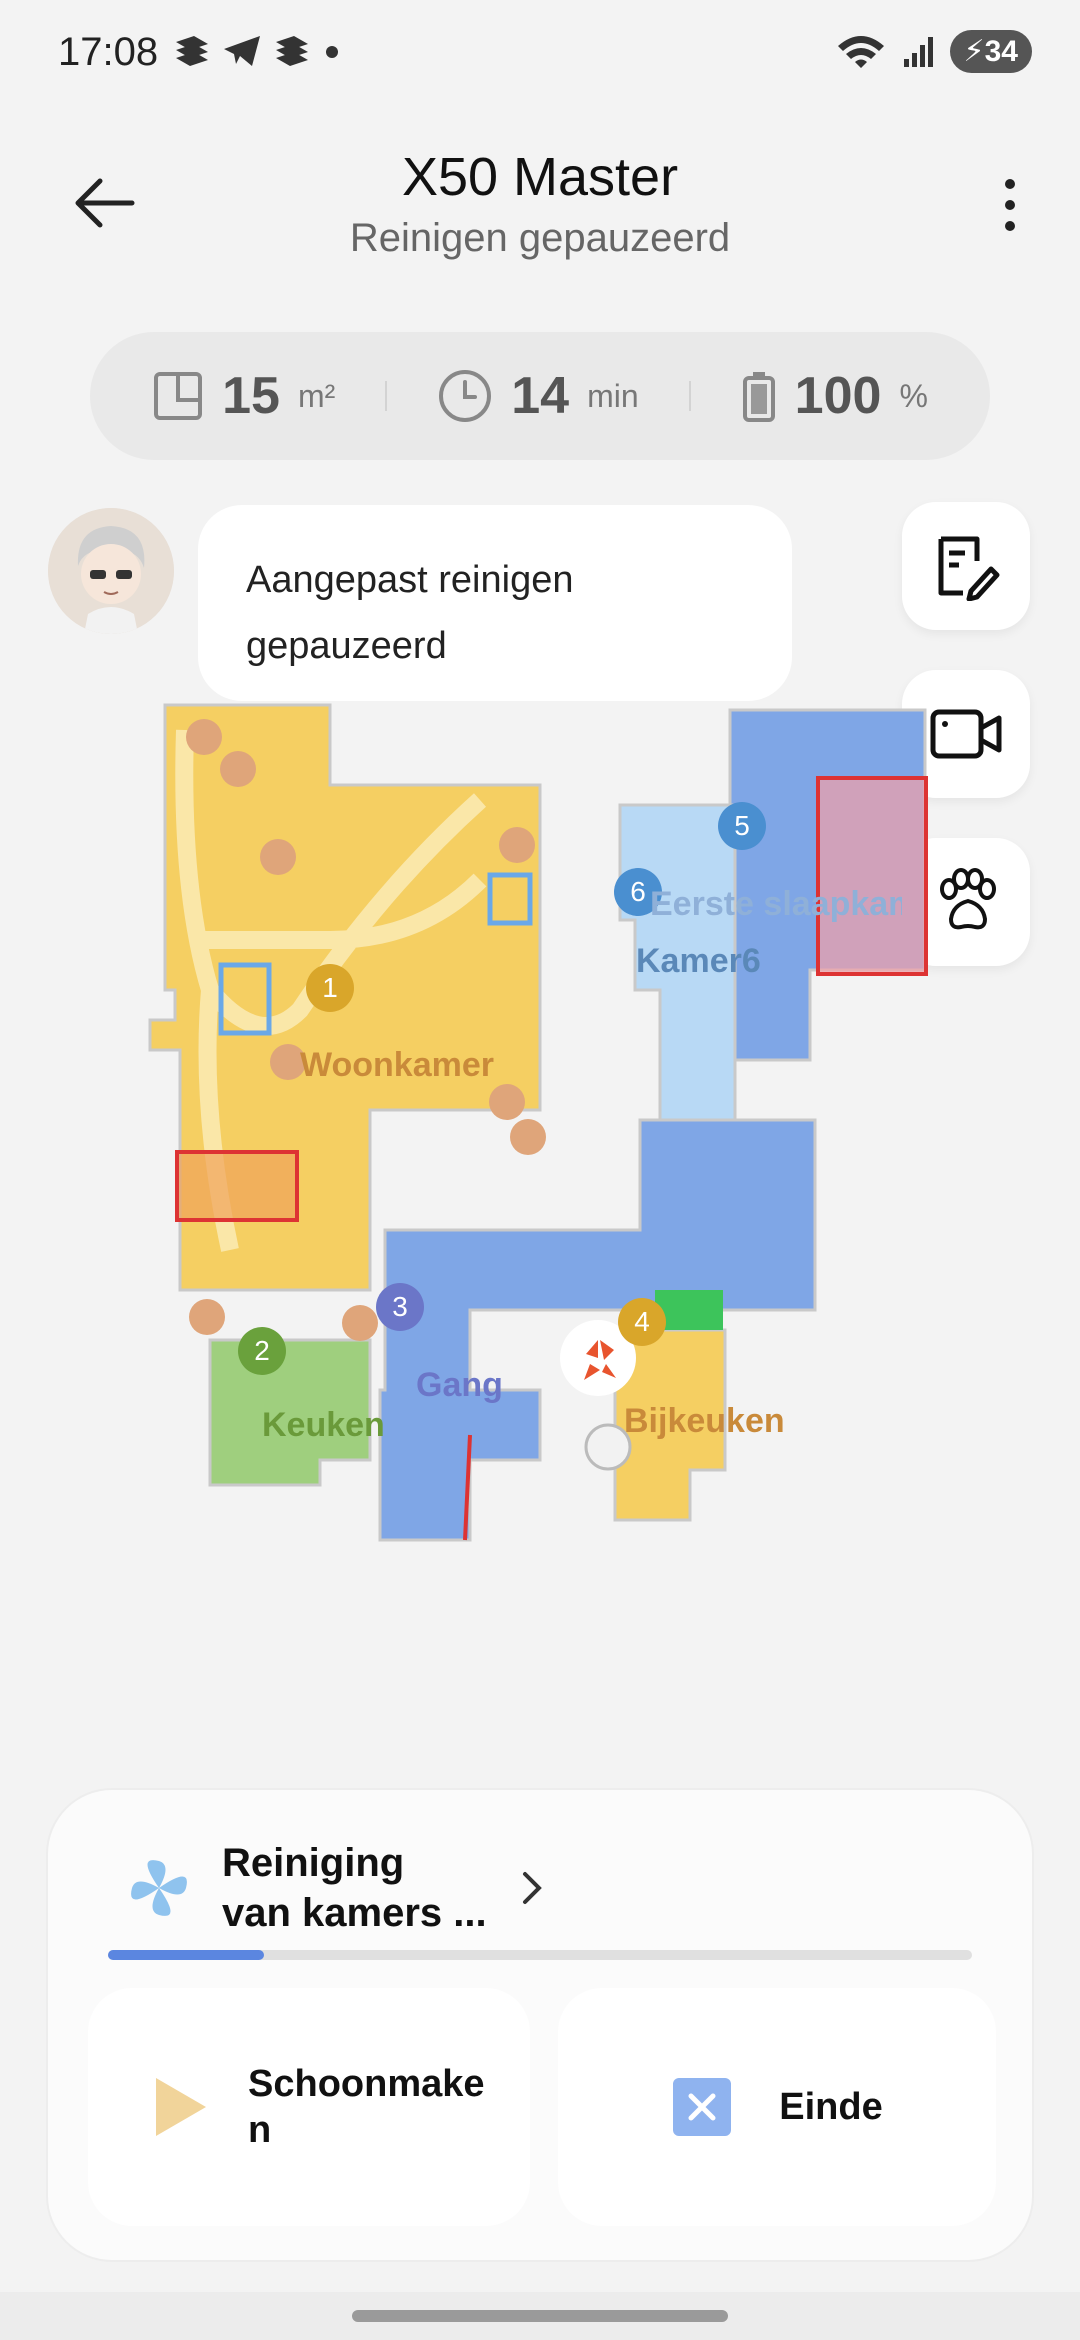  Describe the element at coordinates (260, 2130) in the screenshot. I see `start-label-line-2: n` at that location.